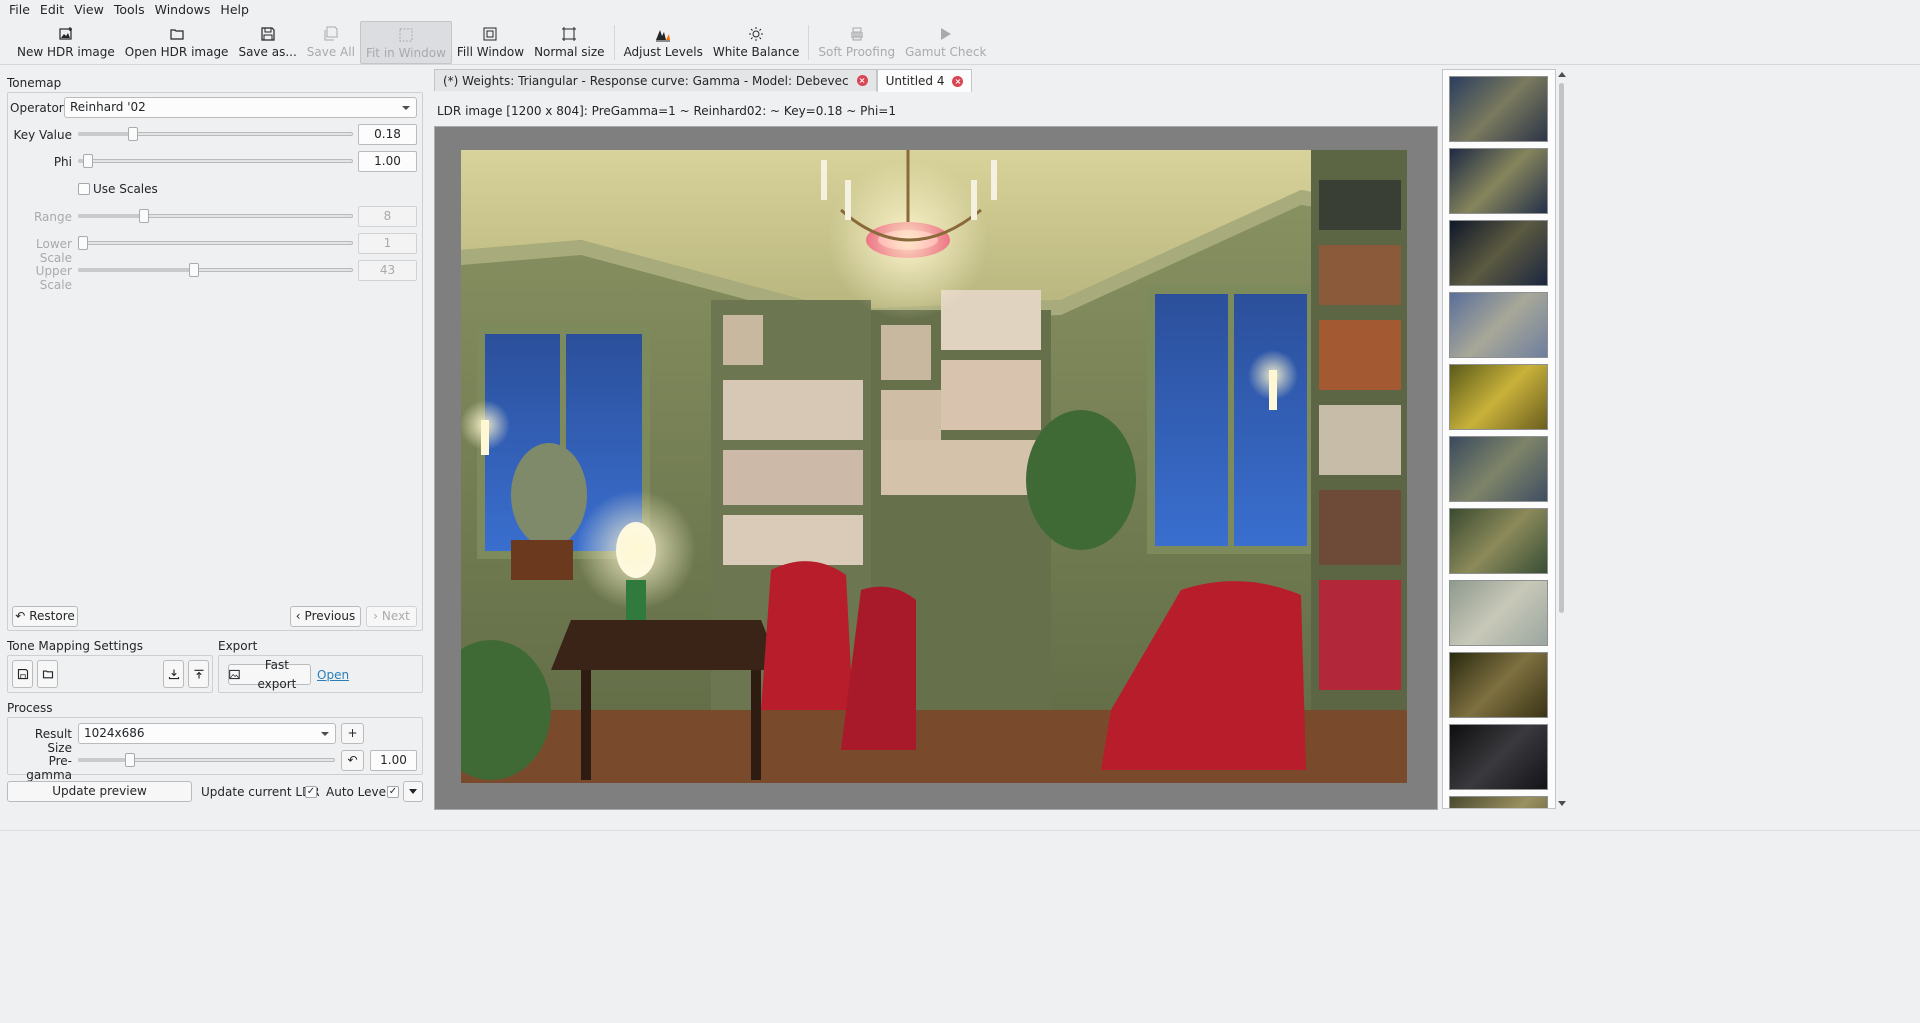 The height and width of the screenshot is (1023, 1920). What do you see at coordinates (66, 42) in the screenshot?
I see `new-hdr-button: New HDR image` at bounding box center [66, 42].